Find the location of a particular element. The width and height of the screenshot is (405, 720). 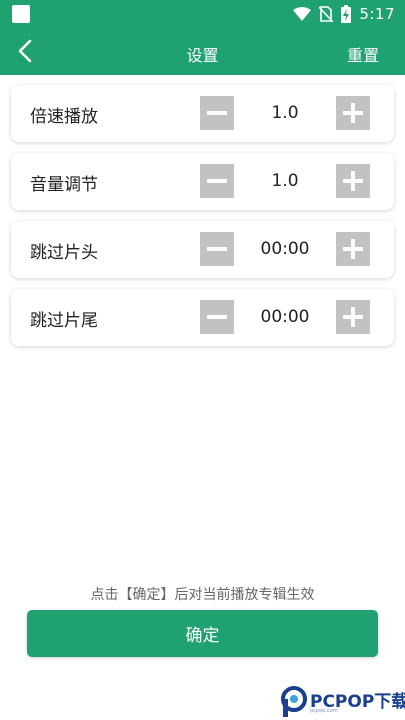

setting-row-volume: 音量调节 1.0 is located at coordinates (202, 181).